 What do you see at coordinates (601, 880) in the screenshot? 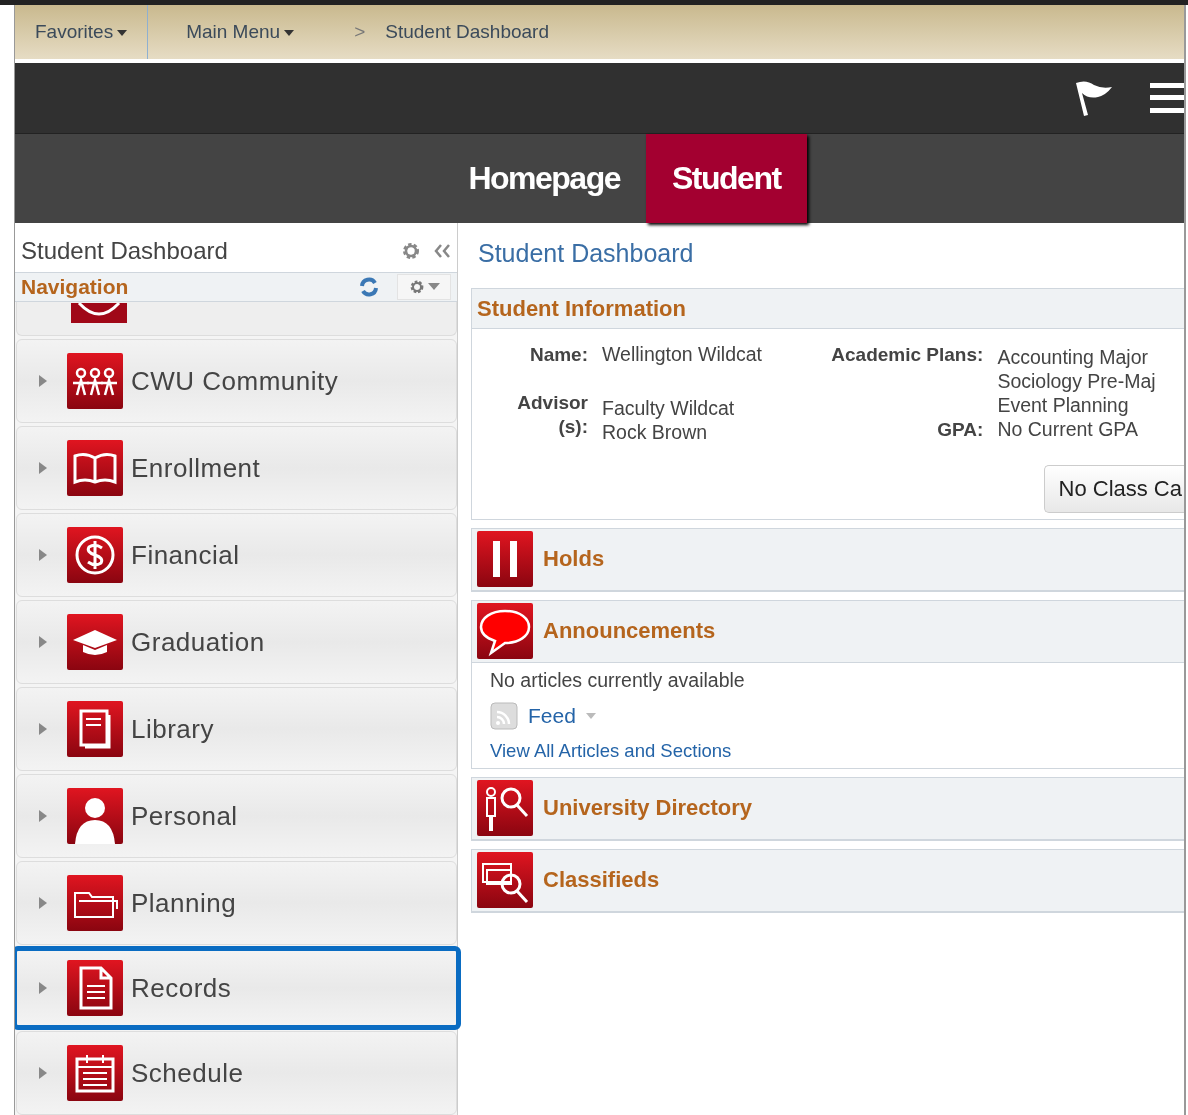
I see `section-heading: Classifieds` at bounding box center [601, 880].